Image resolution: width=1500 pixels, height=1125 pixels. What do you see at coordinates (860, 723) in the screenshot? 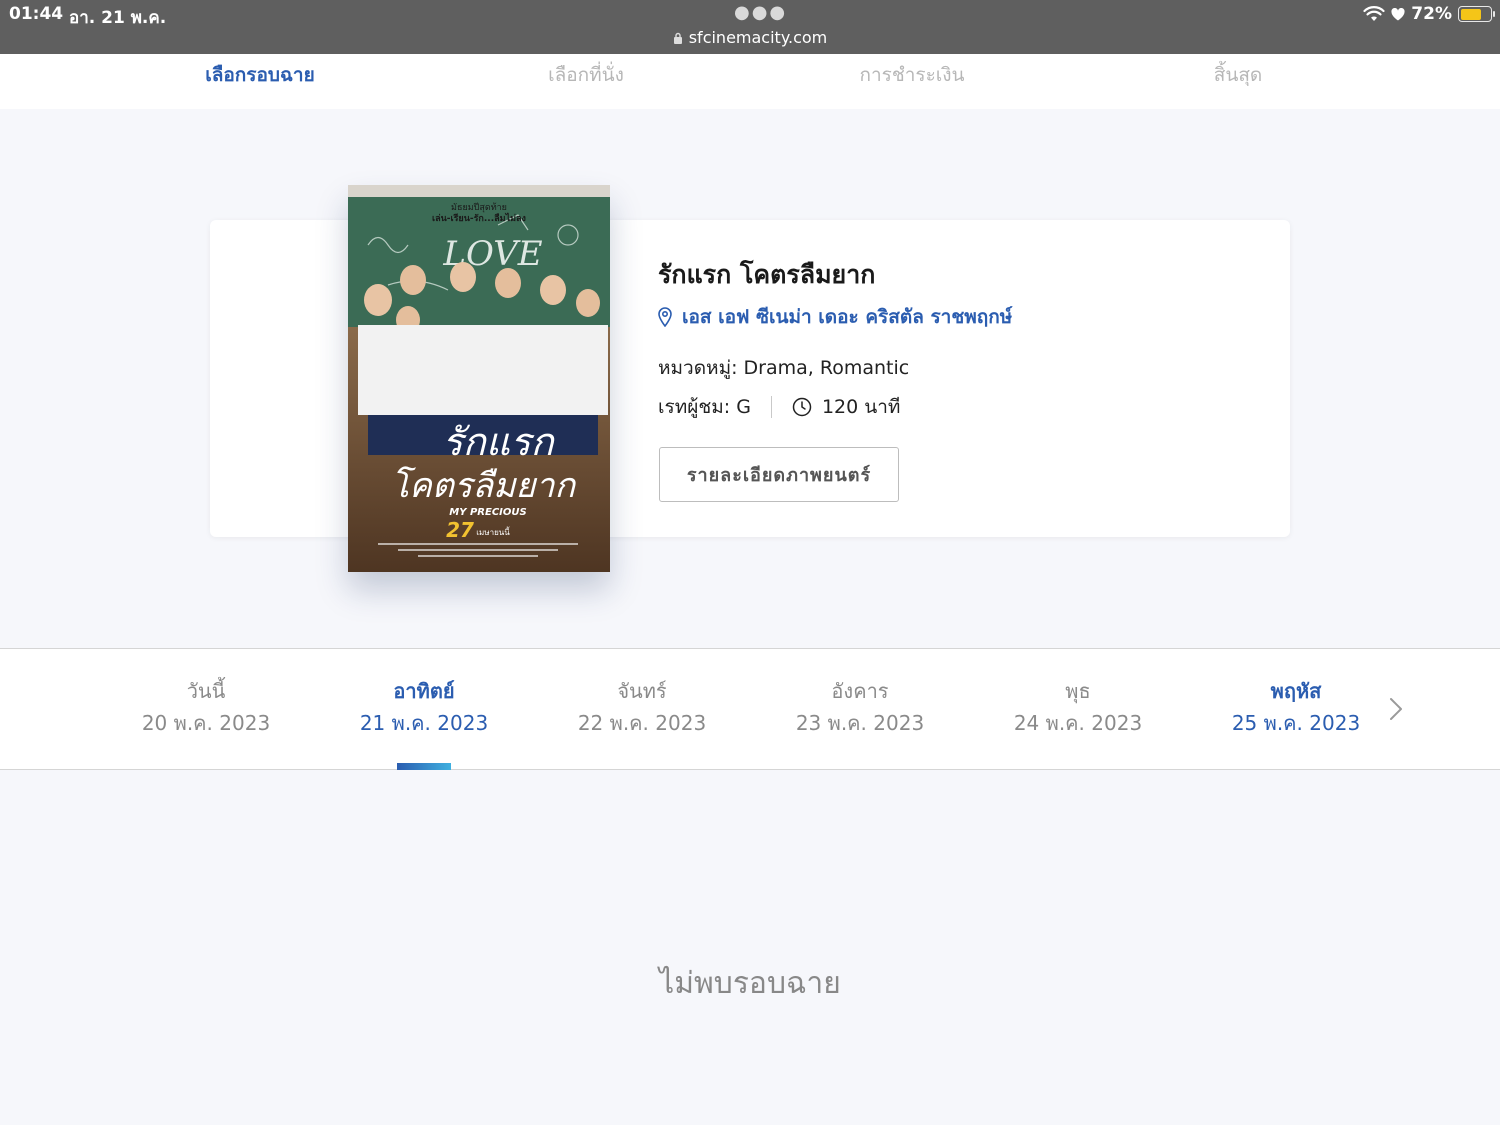
I see `date-tab-date: 23 พ.ค. 2023` at bounding box center [860, 723].